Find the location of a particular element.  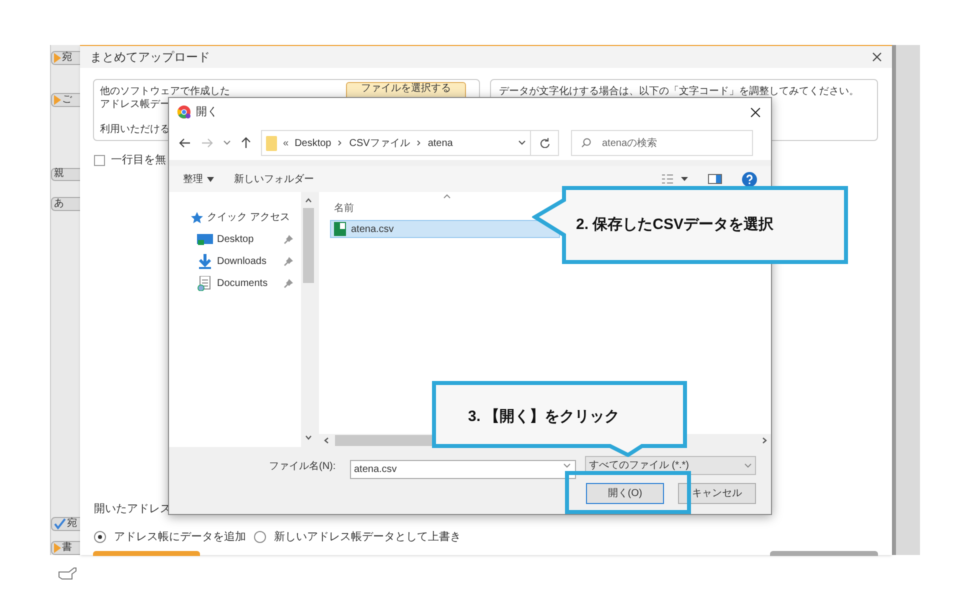

organize-menu: 整理 is located at coordinates (198, 179).